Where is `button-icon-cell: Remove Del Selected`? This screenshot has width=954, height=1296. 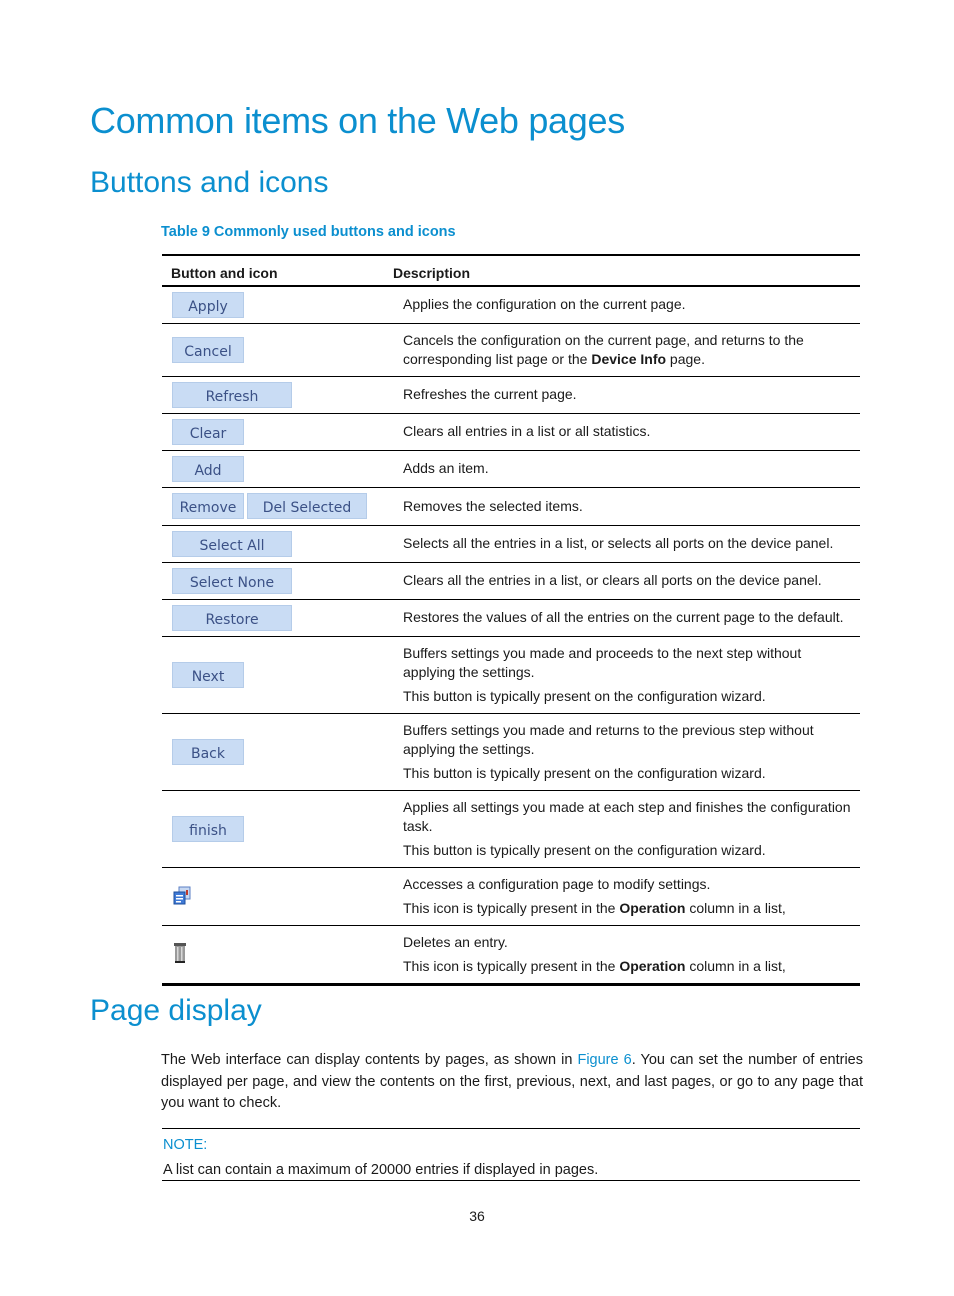 button-icon-cell: Remove Del Selected is located at coordinates (278, 506).